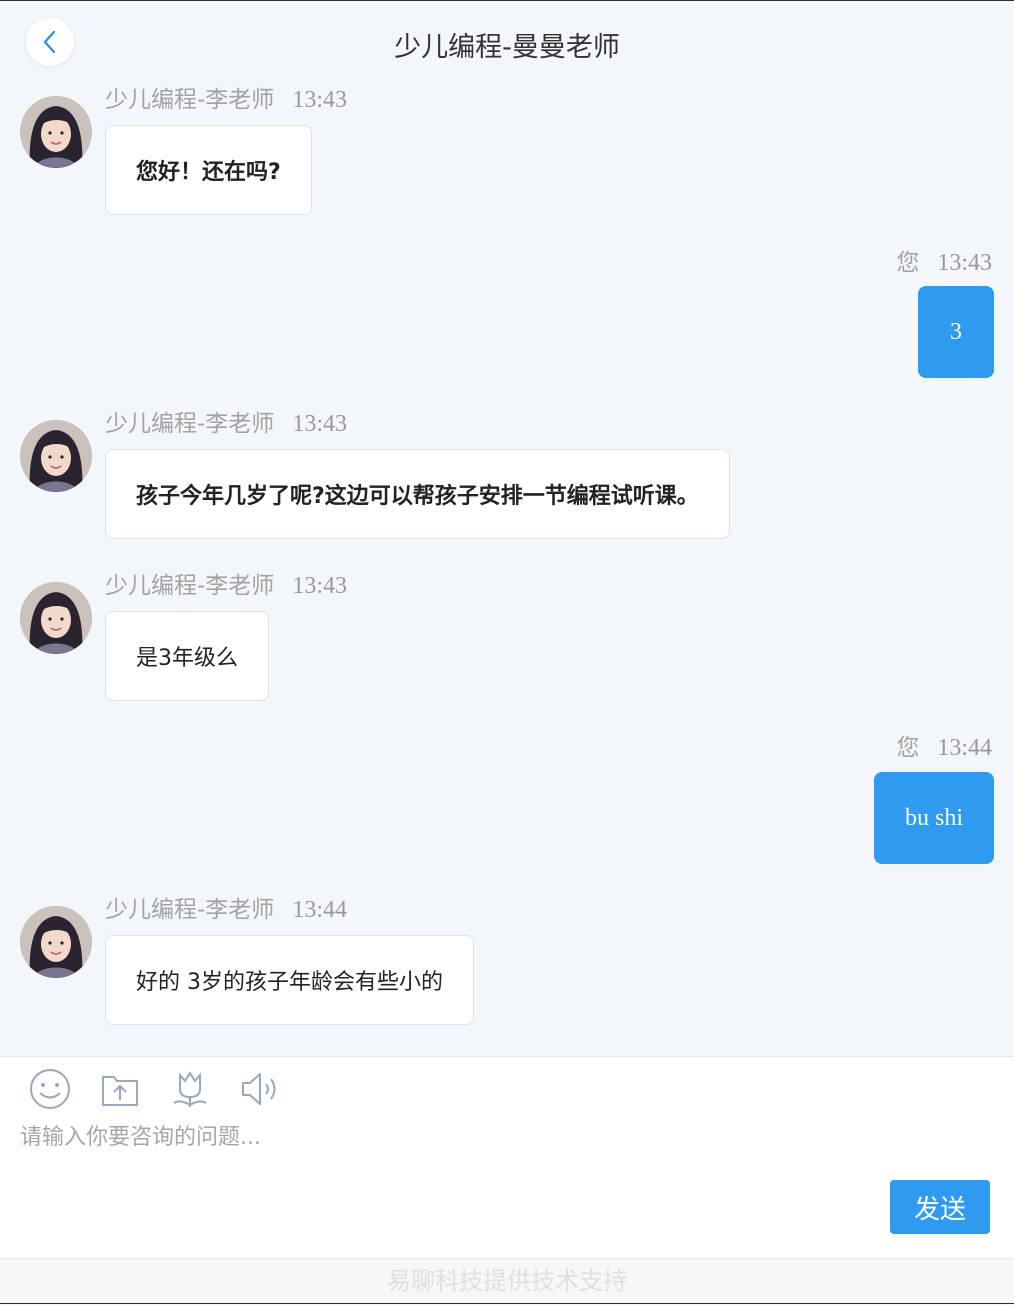 The height and width of the screenshot is (1305, 1014). I want to click on emoji-icon, so click(50, 1089).